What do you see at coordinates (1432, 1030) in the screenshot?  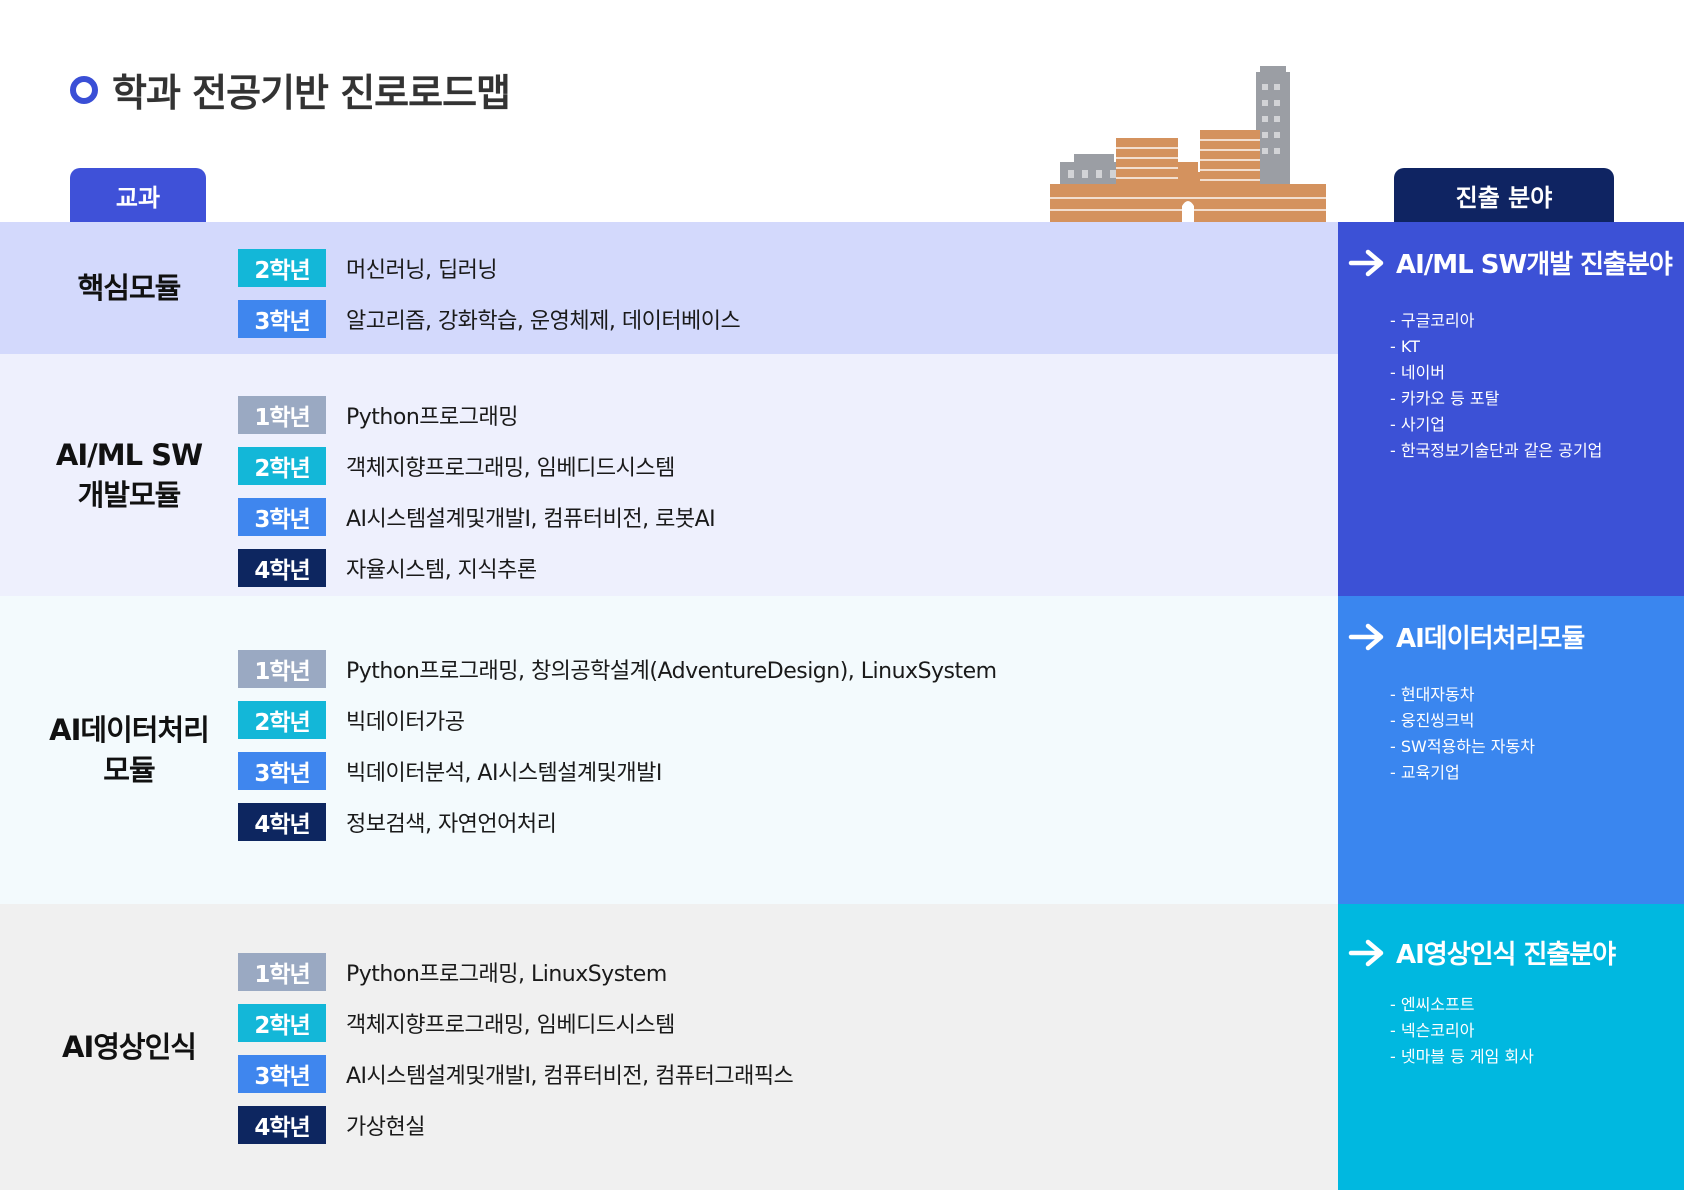 I see `career-item: - 넥슨코리아` at bounding box center [1432, 1030].